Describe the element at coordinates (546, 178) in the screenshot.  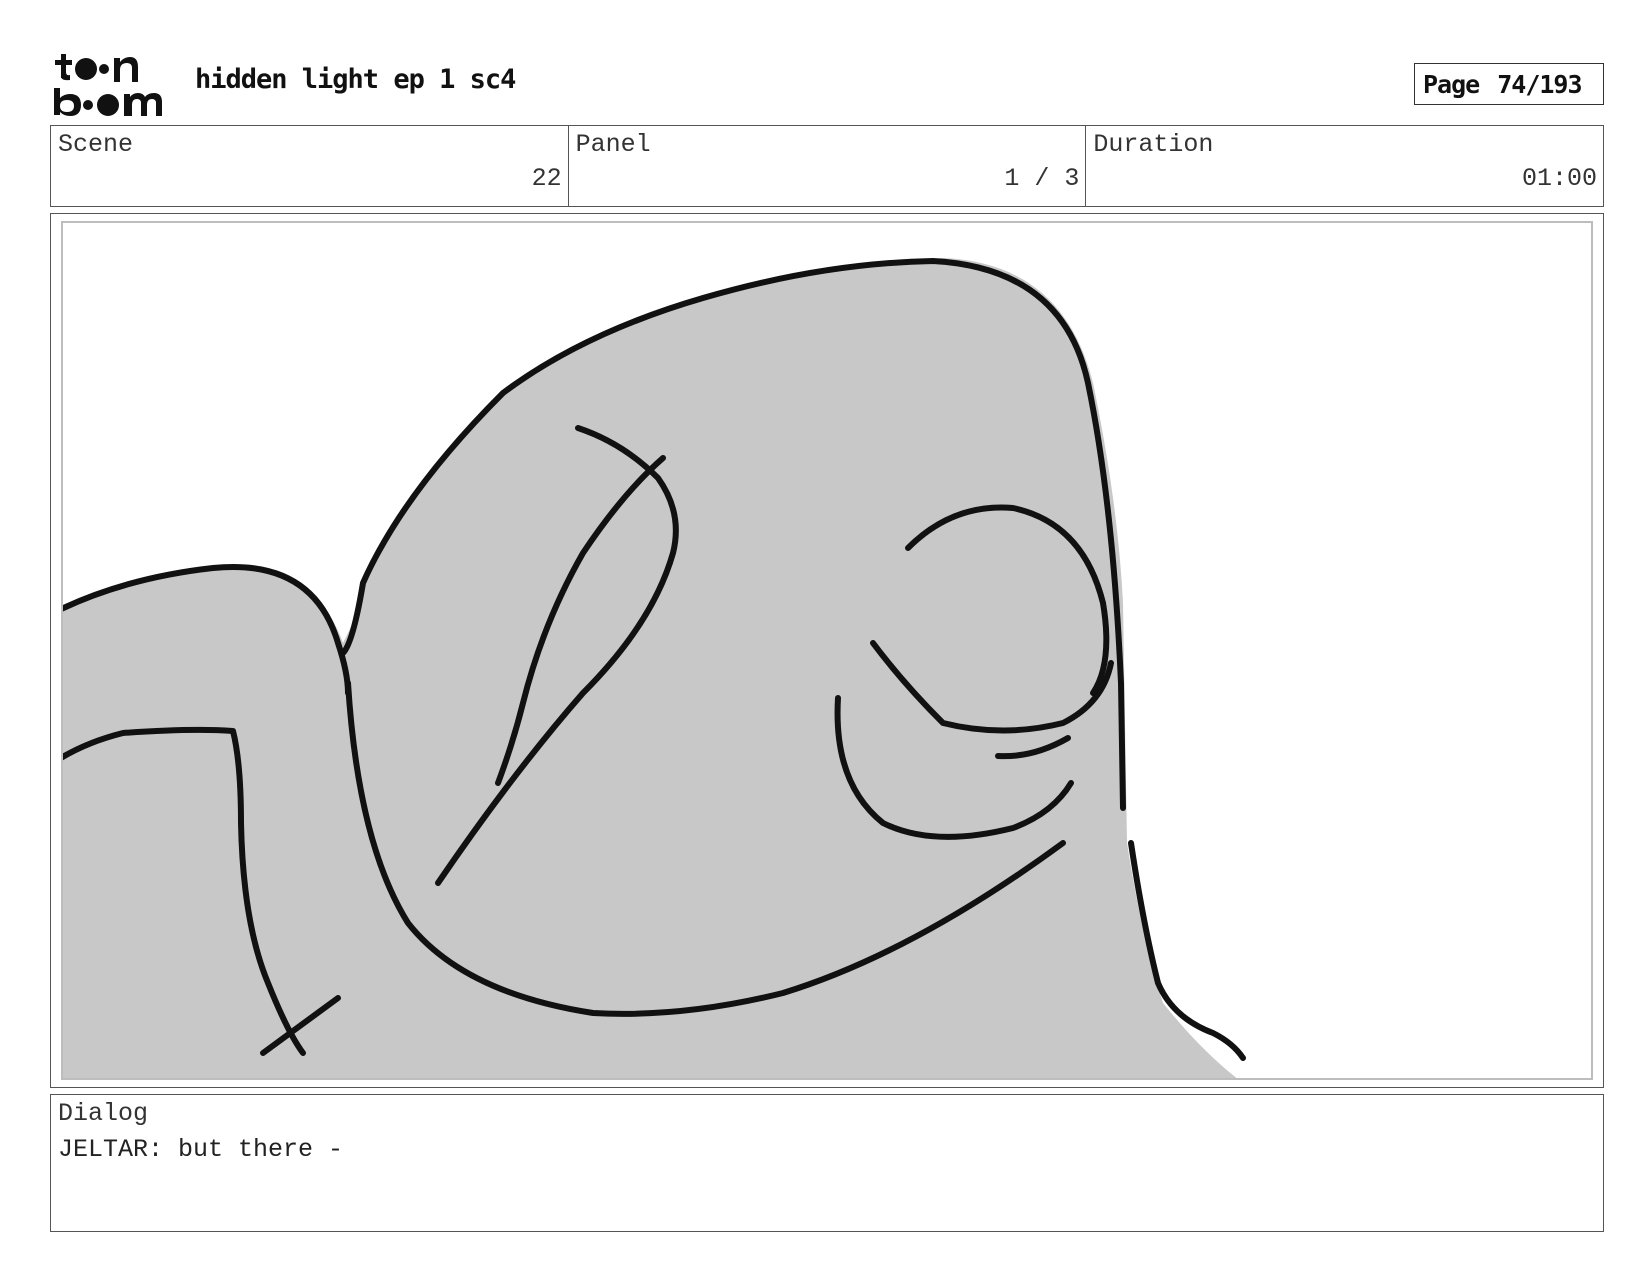
I see `scene-value: 22` at that location.